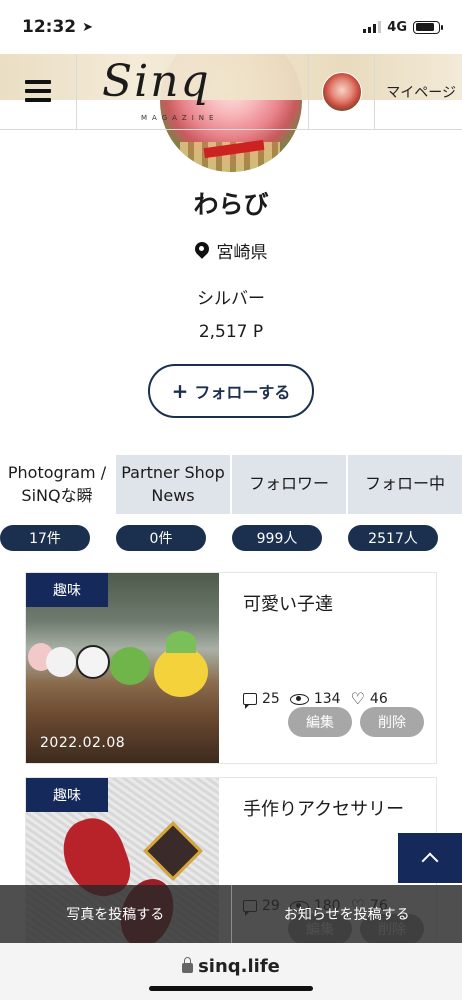 The width and height of the screenshot is (462, 1000). I want to click on logo-text: Sinq, so click(156, 81).